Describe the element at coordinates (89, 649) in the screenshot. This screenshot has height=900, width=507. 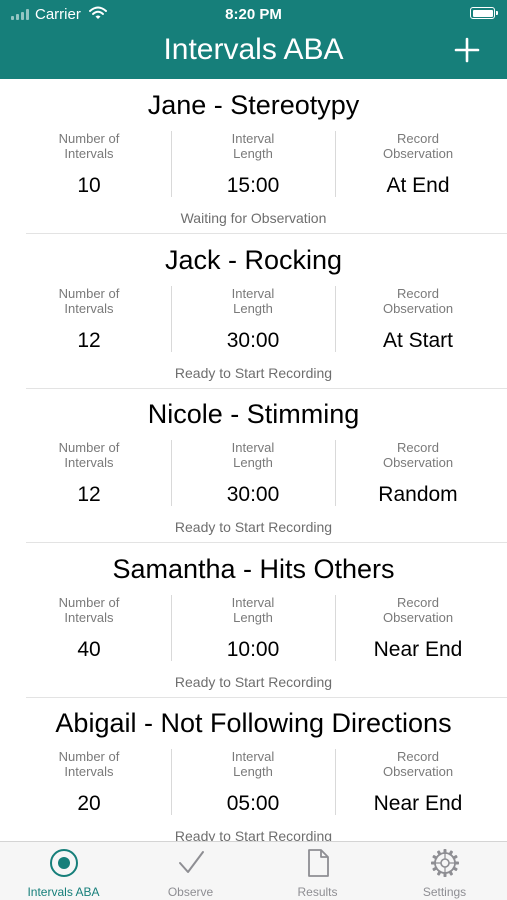
I see `number-of-intervals-value: 40` at that location.